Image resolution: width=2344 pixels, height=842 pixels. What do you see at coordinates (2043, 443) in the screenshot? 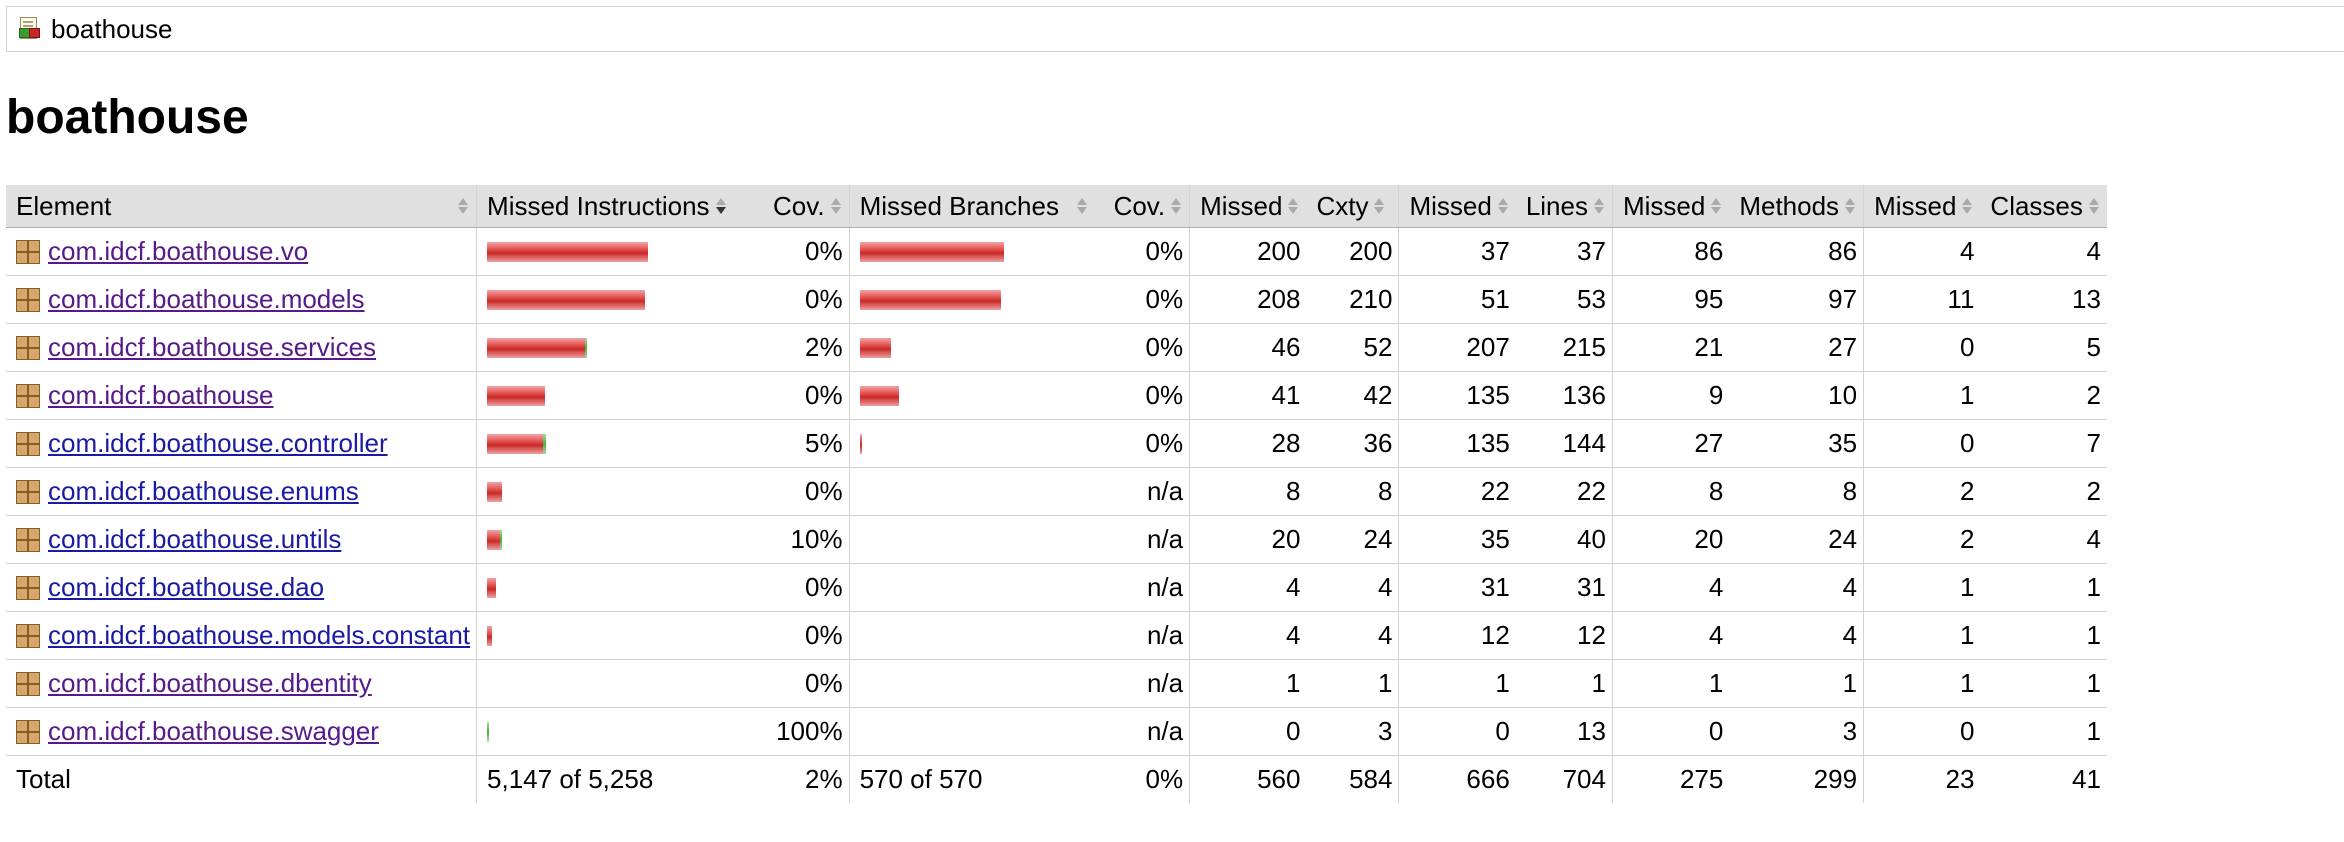
I see `classes-cell: 7` at bounding box center [2043, 443].